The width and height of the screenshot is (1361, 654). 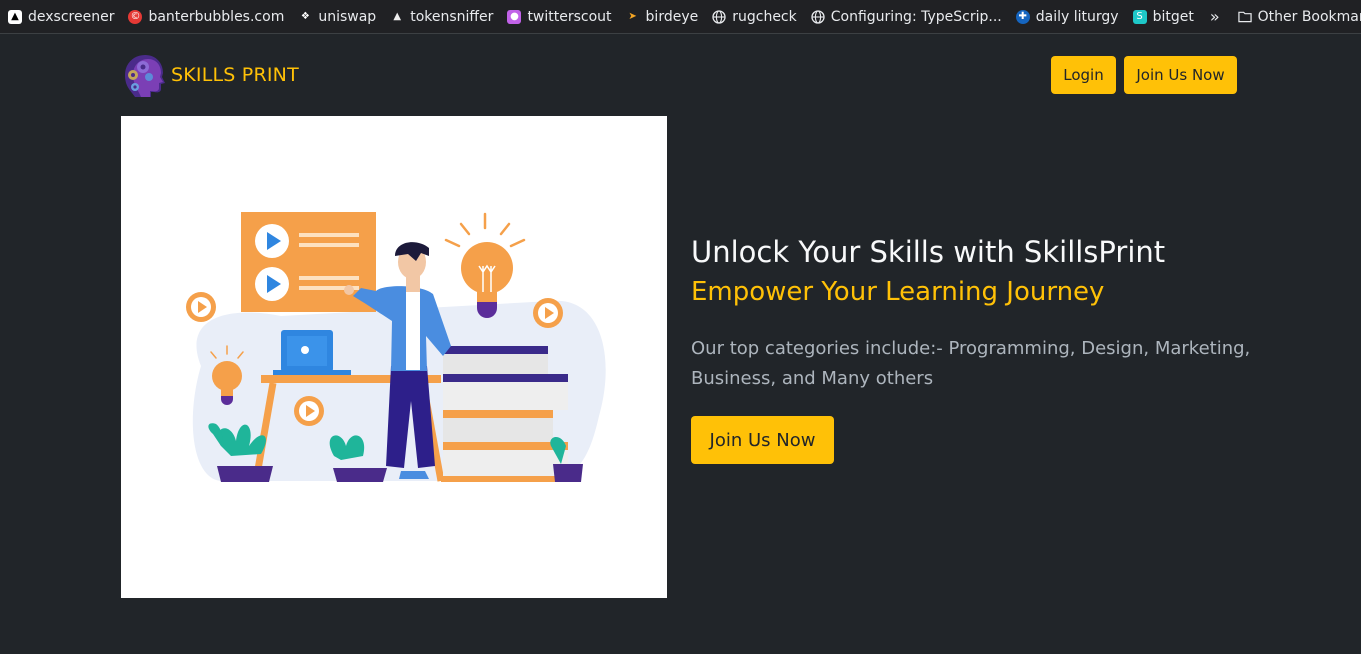 I want to click on bookmark-label: rugcheck, so click(x=764, y=16).